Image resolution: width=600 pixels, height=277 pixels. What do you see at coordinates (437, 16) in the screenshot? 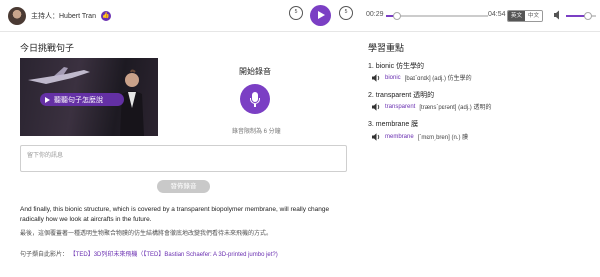
I see `progress-track` at bounding box center [437, 16].